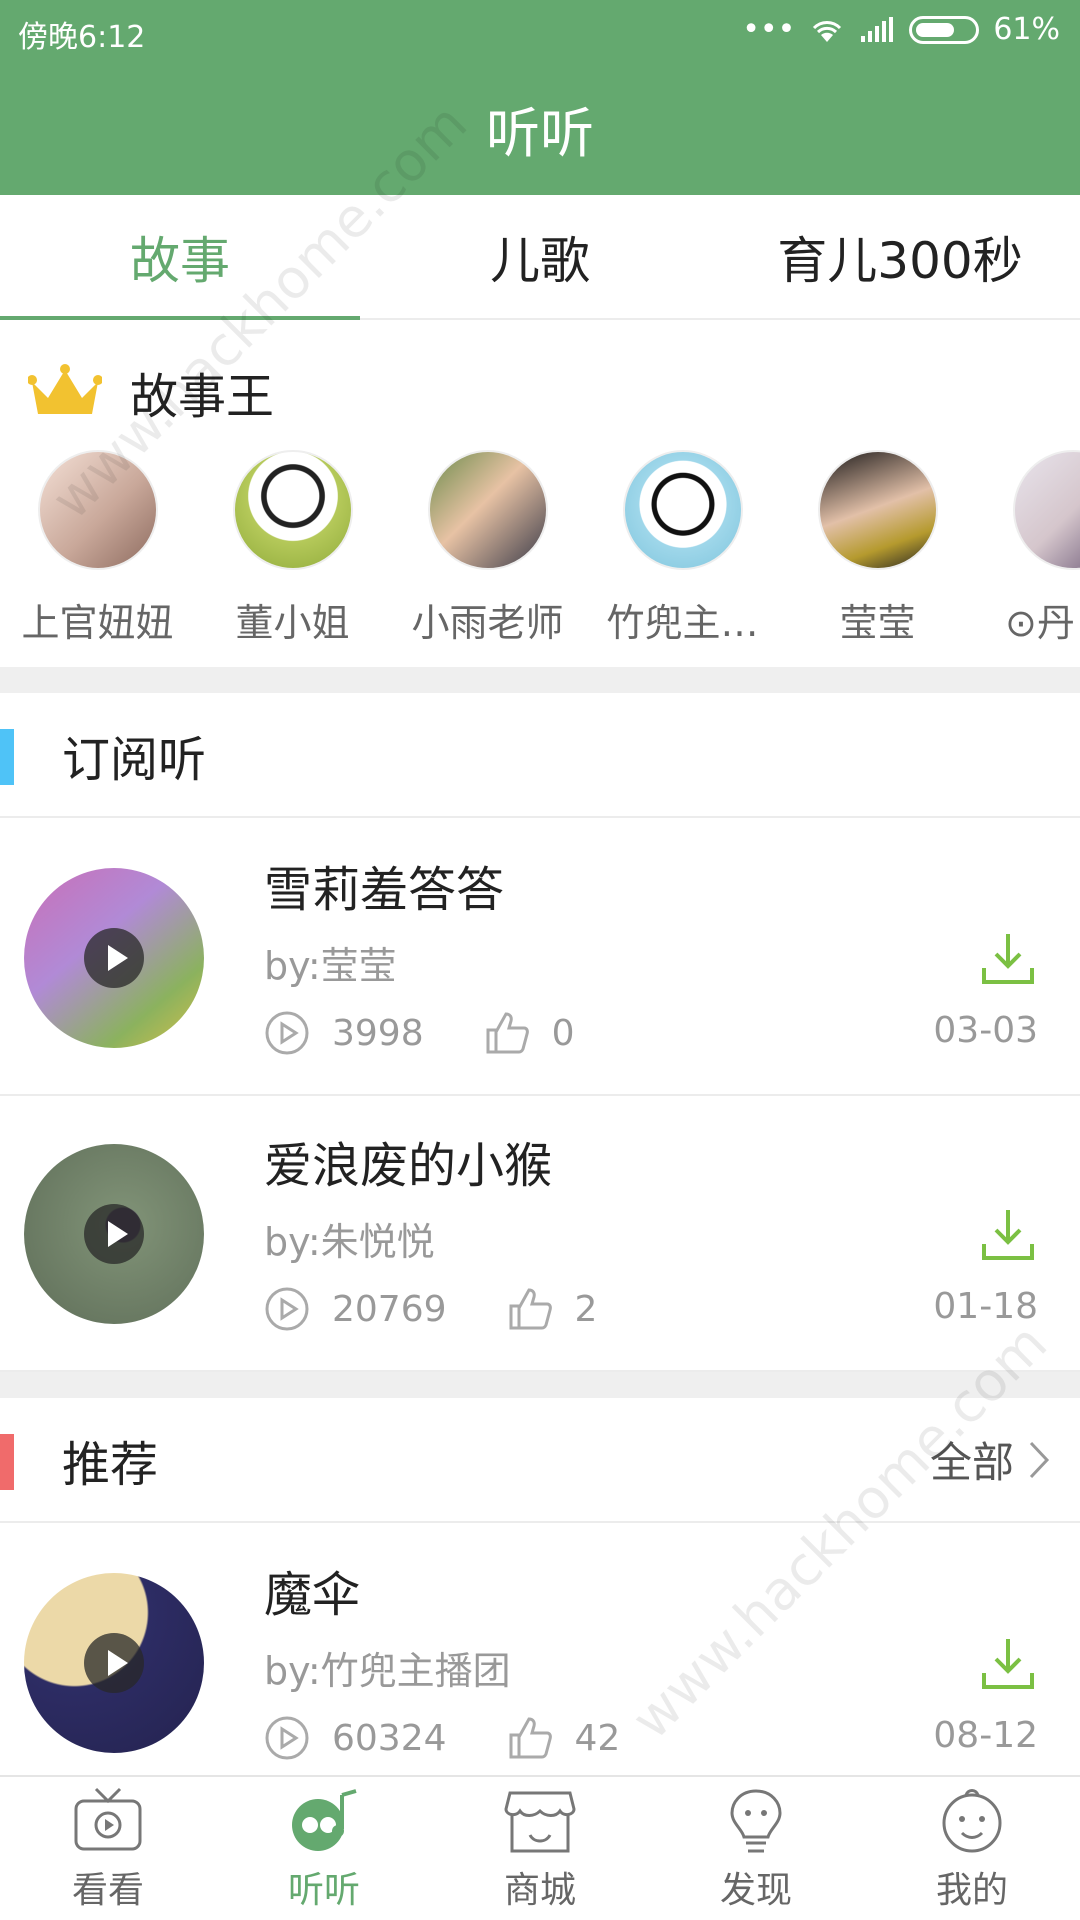 The height and width of the screenshot is (1920, 1080). I want to click on nav-label: 我的, so click(971, 1890).